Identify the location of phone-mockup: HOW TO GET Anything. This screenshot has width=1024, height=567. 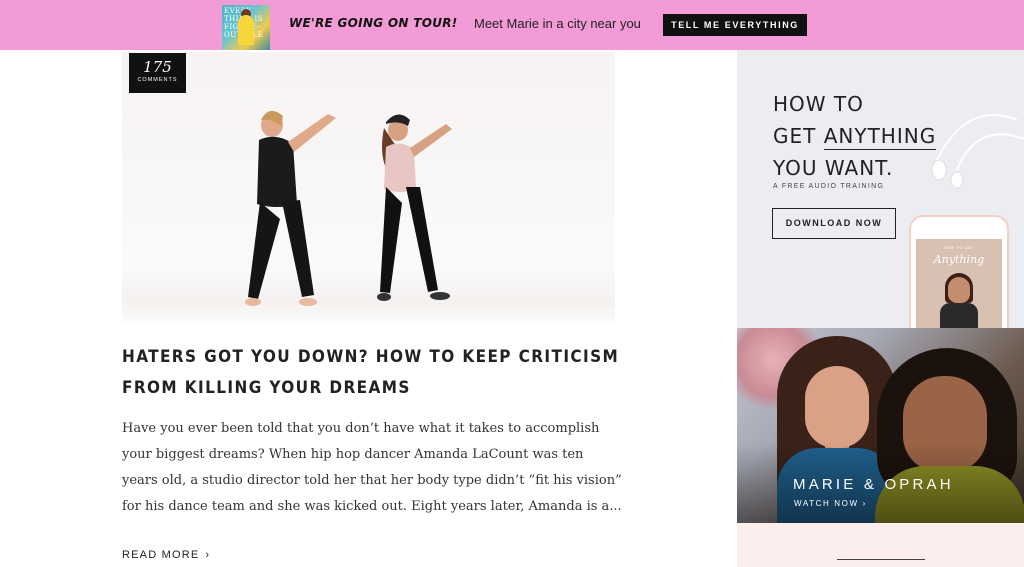
(959, 271).